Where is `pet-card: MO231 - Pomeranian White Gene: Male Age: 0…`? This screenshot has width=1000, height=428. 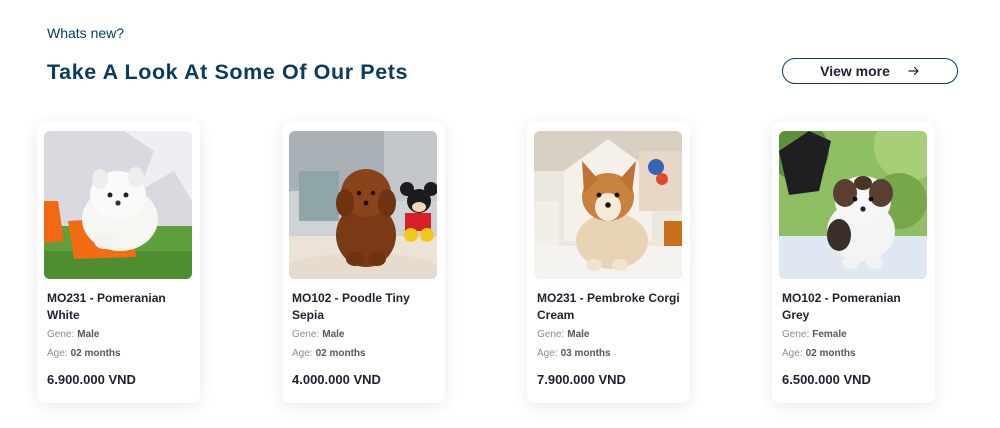
pet-card: MO231 - Pomeranian White Gene: Male Age: 0… is located at coordinates (118, 262).